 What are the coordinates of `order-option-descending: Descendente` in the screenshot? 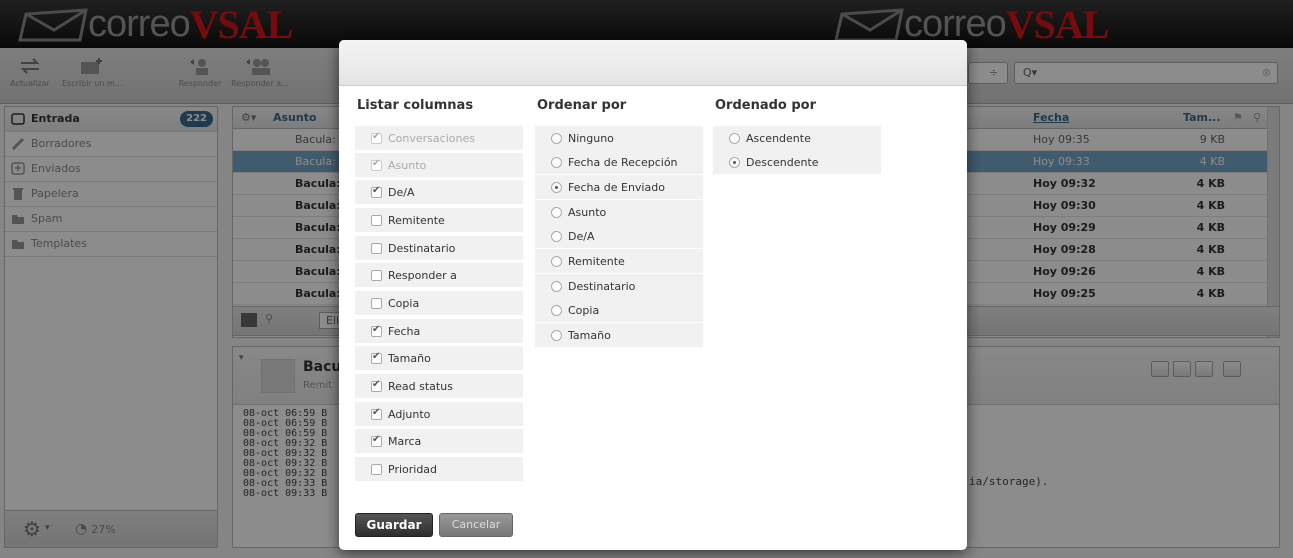 It's located at (797, 162).